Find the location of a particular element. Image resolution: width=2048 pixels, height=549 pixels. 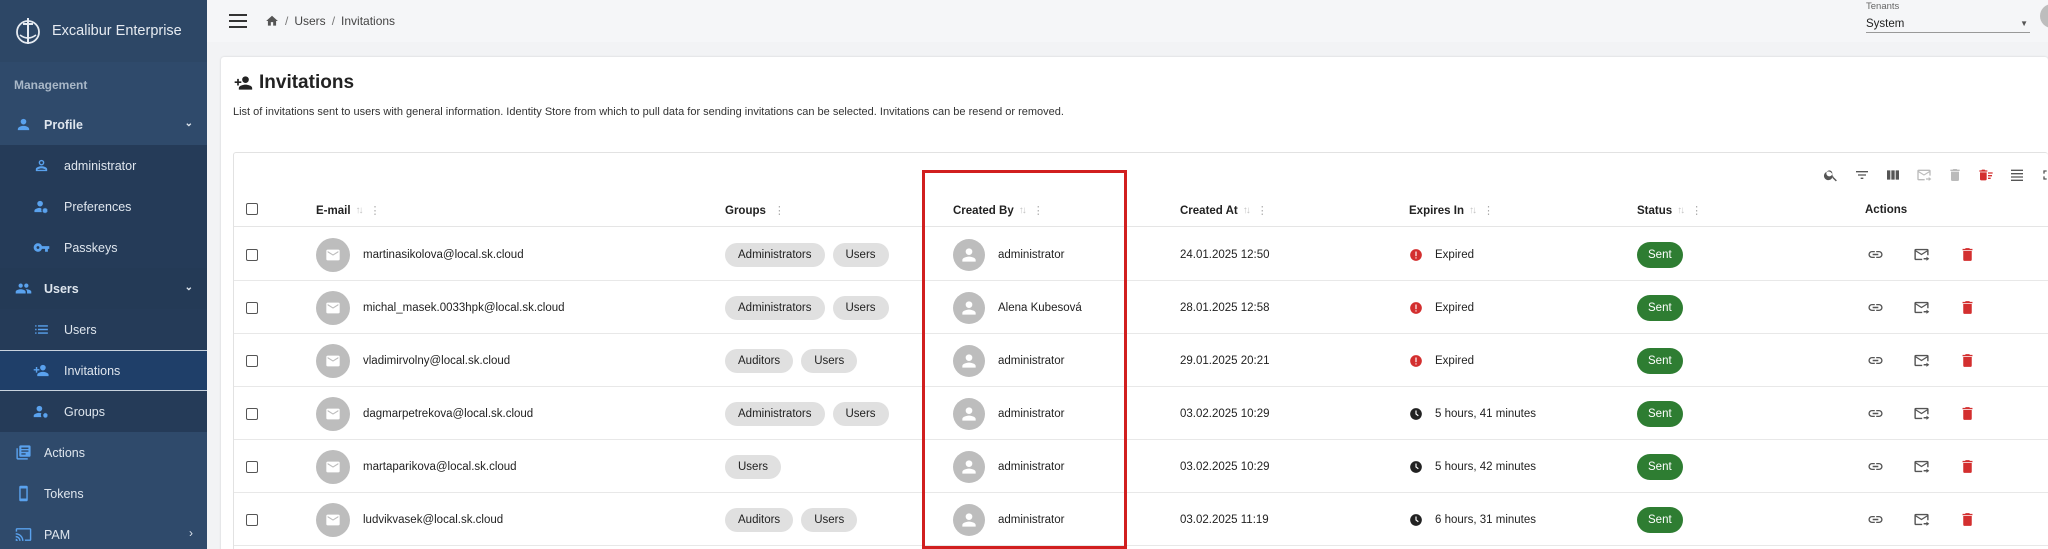

sidebar-item-label: Passkeys is located at coordinates (91, 247).